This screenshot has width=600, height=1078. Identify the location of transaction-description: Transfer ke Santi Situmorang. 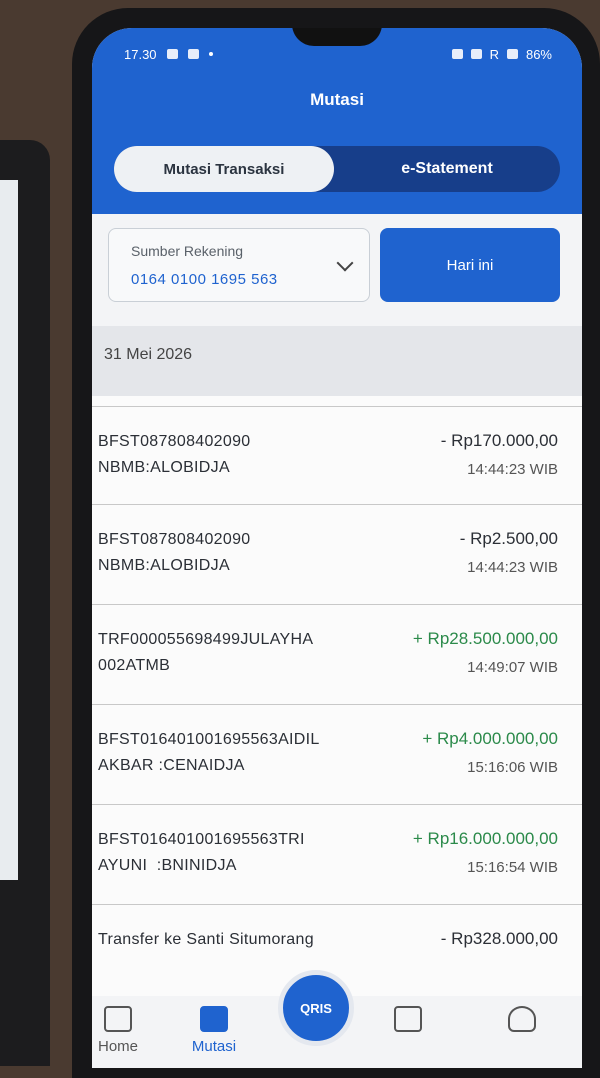
(206, 939).